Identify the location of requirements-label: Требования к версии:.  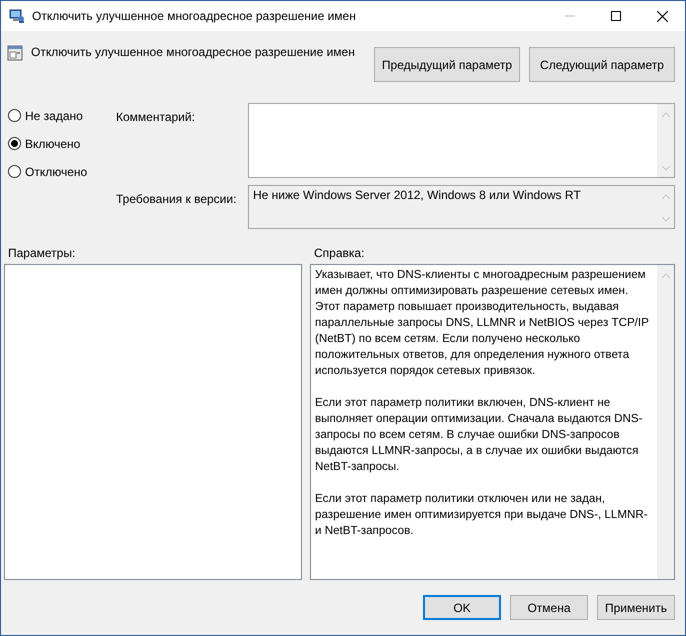
(177, 199).